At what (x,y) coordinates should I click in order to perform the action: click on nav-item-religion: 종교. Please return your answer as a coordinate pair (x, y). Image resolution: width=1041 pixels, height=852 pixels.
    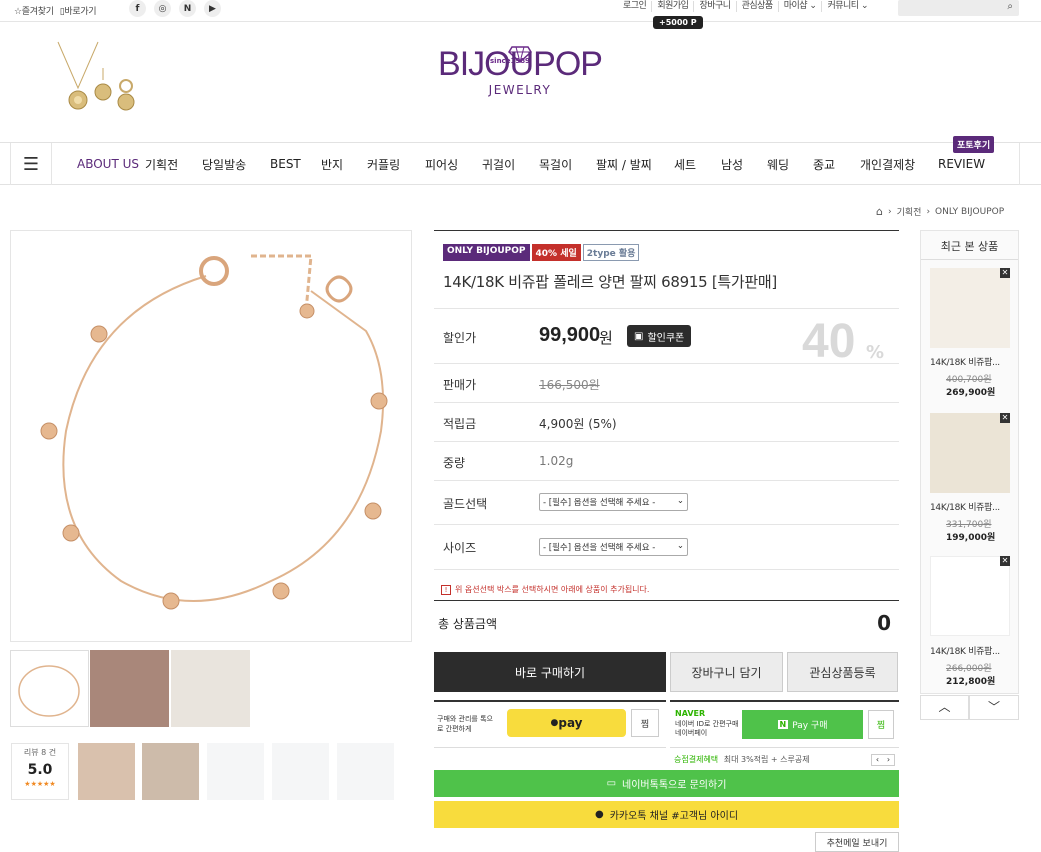
    Looking at the image, I should click on (836, 164).